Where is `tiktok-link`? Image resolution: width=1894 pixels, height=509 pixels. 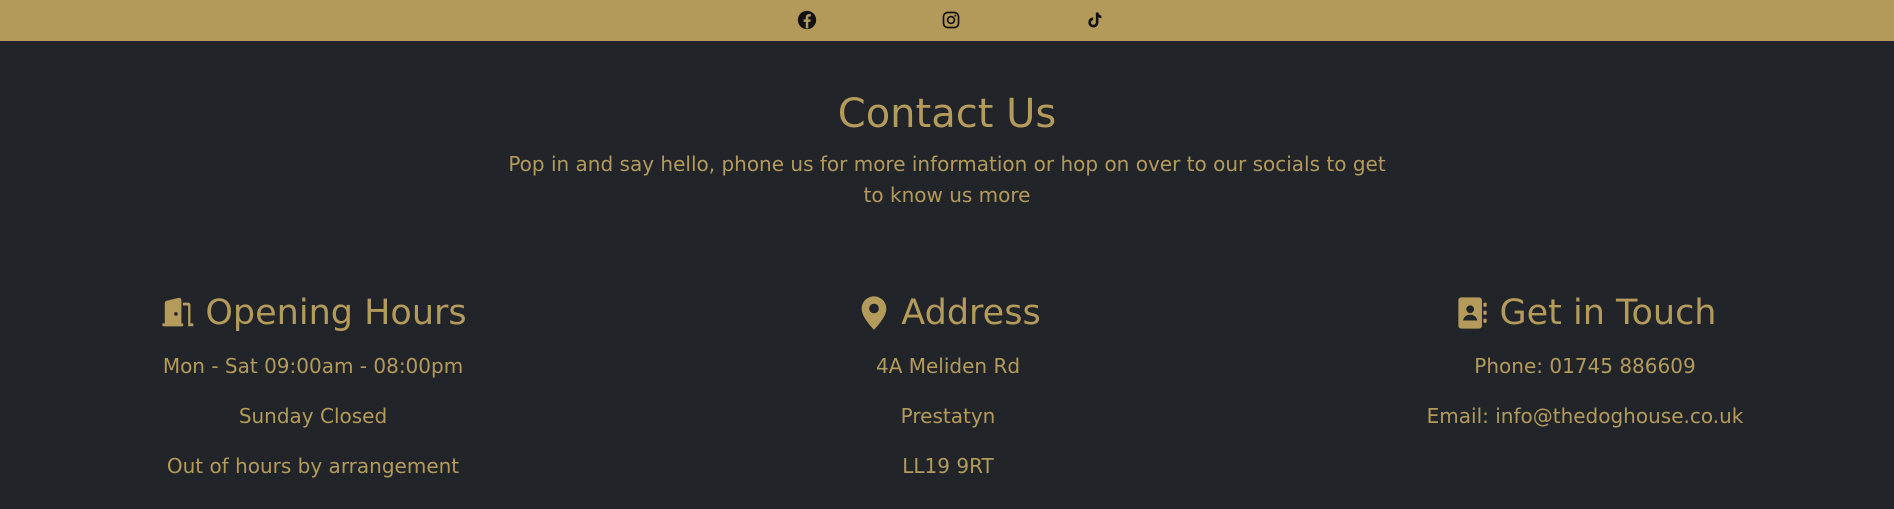 tiktok-link is located at coordinates (1094, 20).